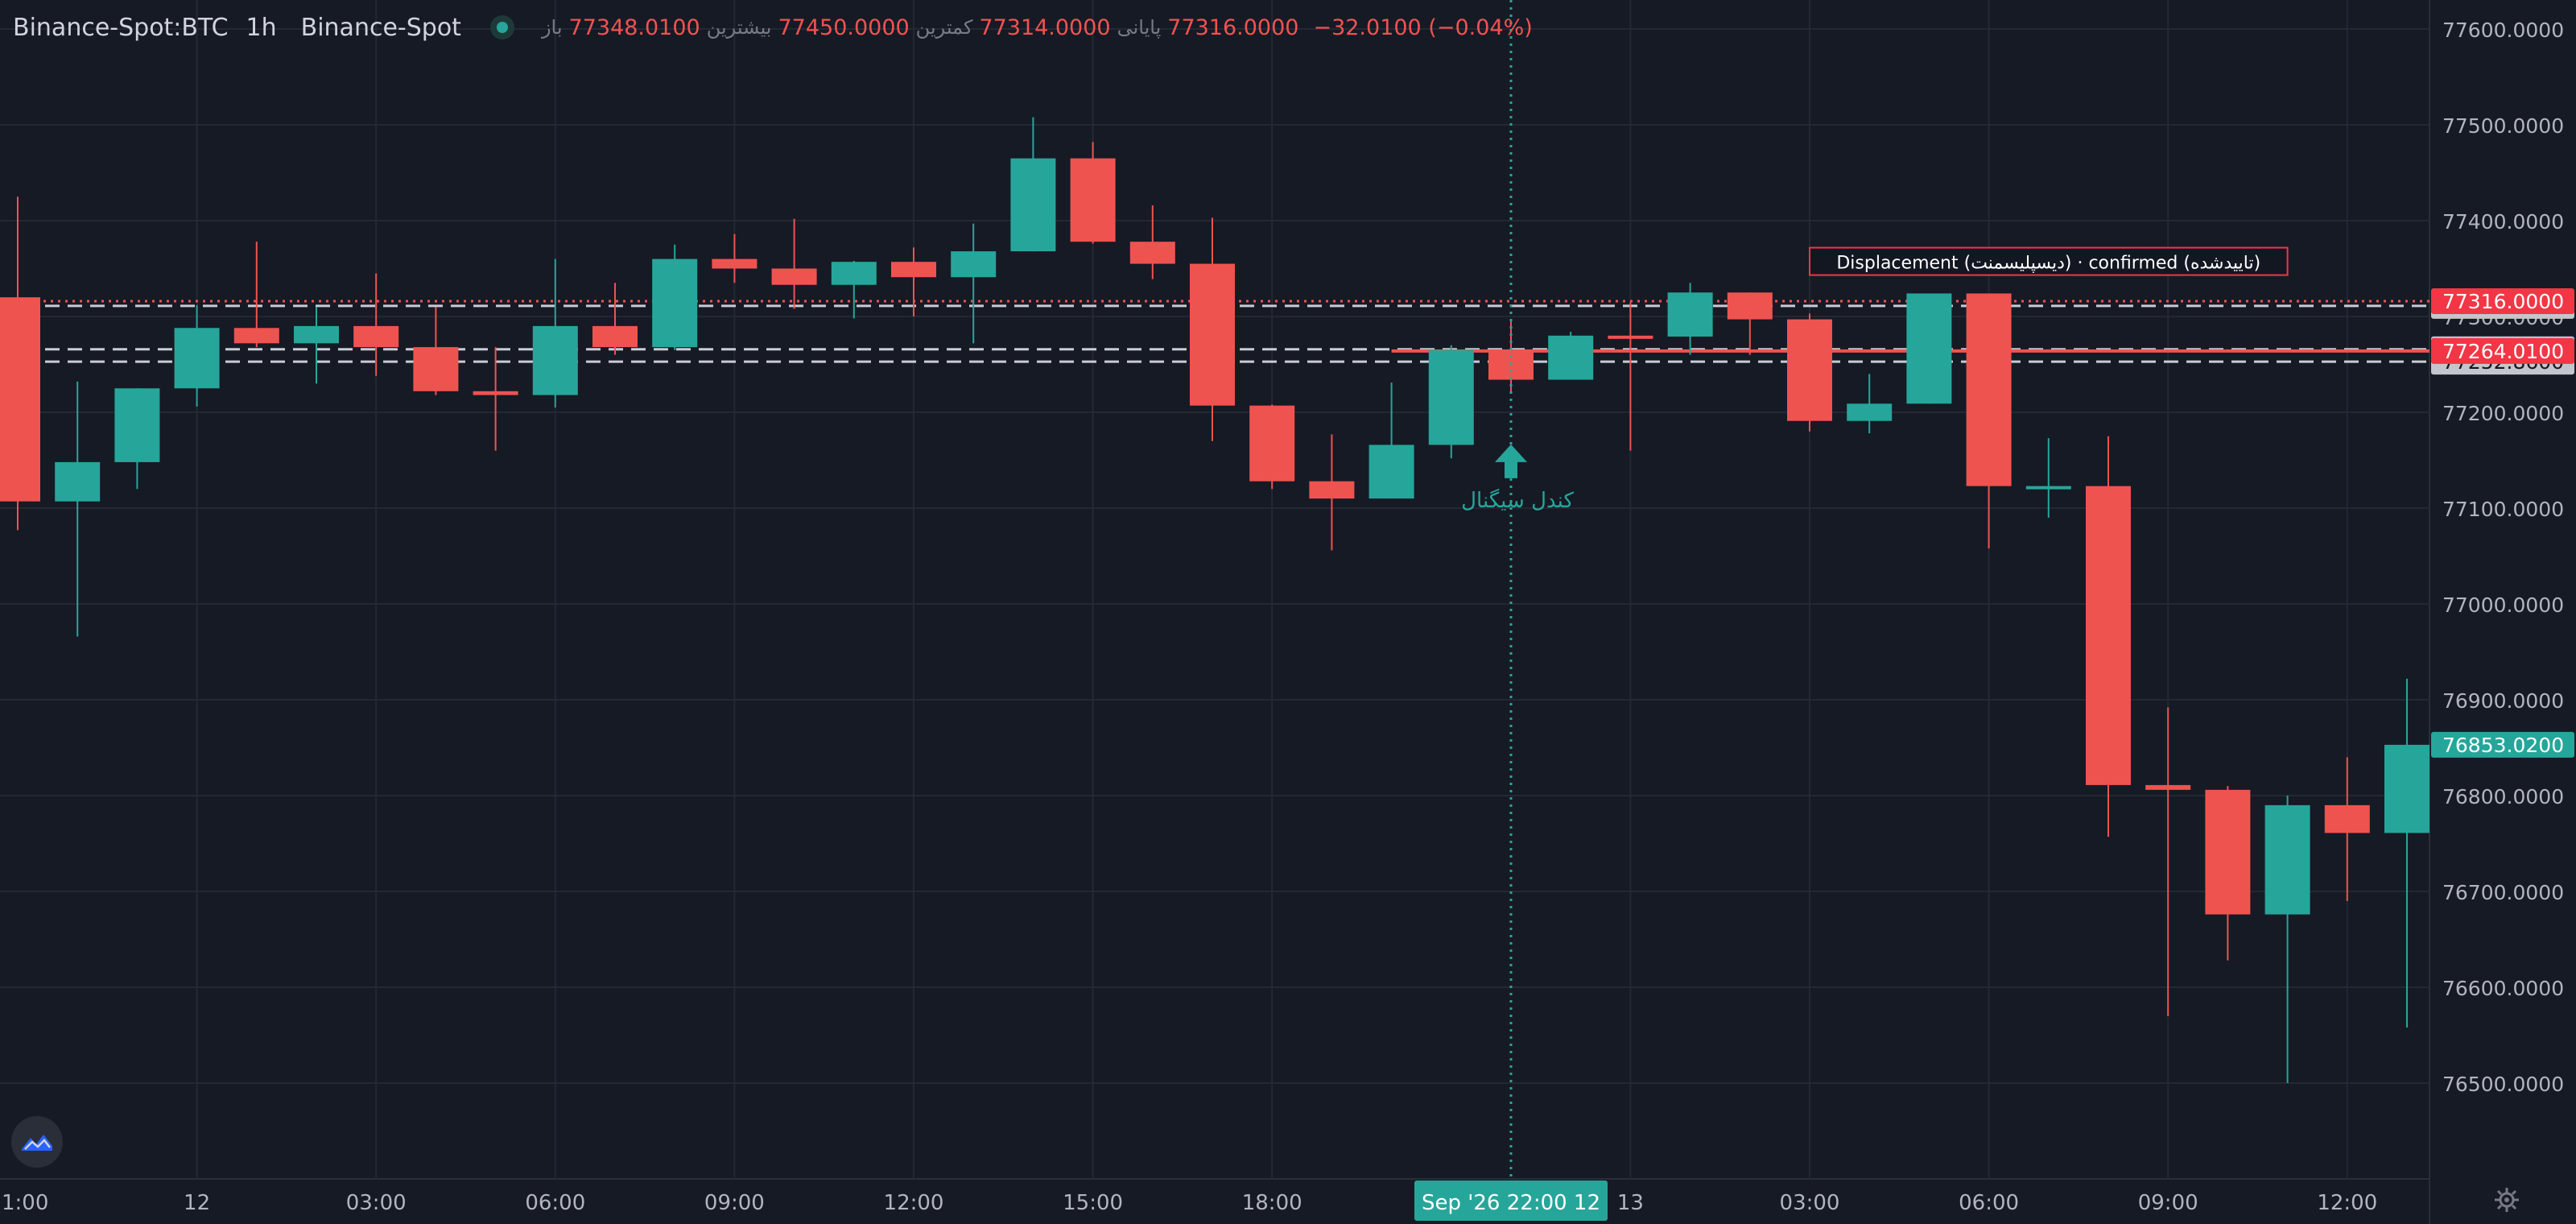 This screenshot has width=2576, height=1224. Describe the element at coordinates (1630, 1203) in the screenshot. I see `time-tick-label: 13` at that location.